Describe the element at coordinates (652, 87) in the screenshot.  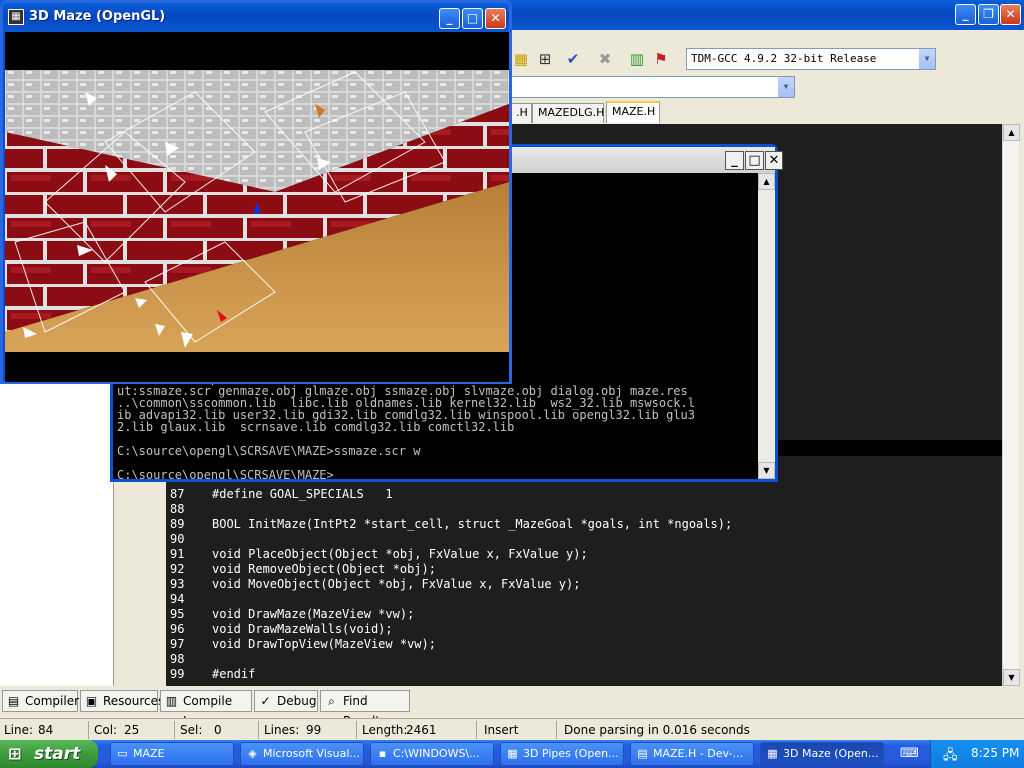
I see `class-select: ▼` at that location.